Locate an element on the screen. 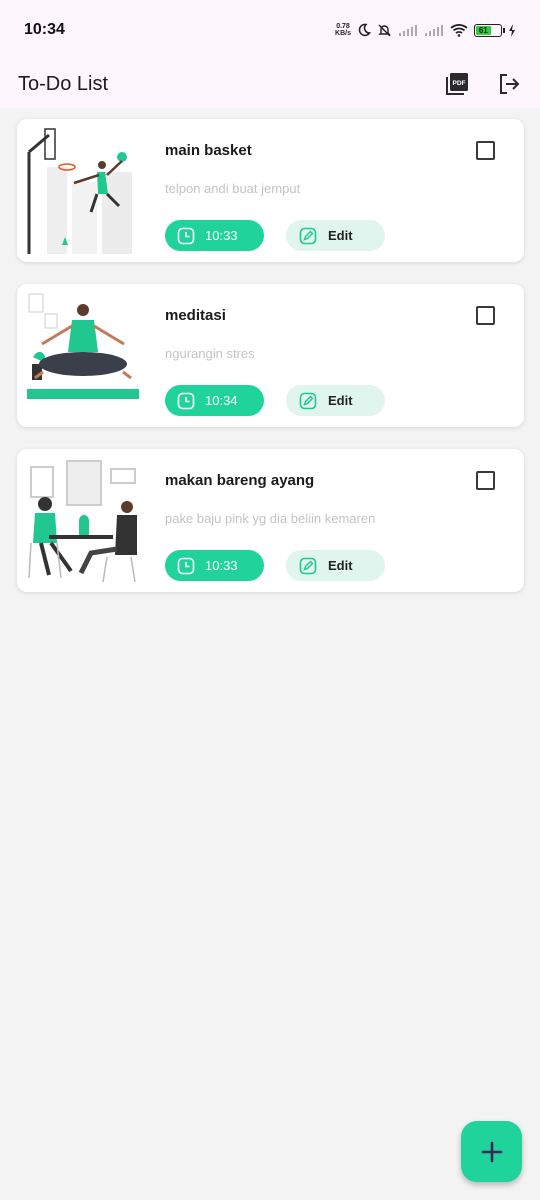  task-title: meditasi is located at coordinates (195, 315).